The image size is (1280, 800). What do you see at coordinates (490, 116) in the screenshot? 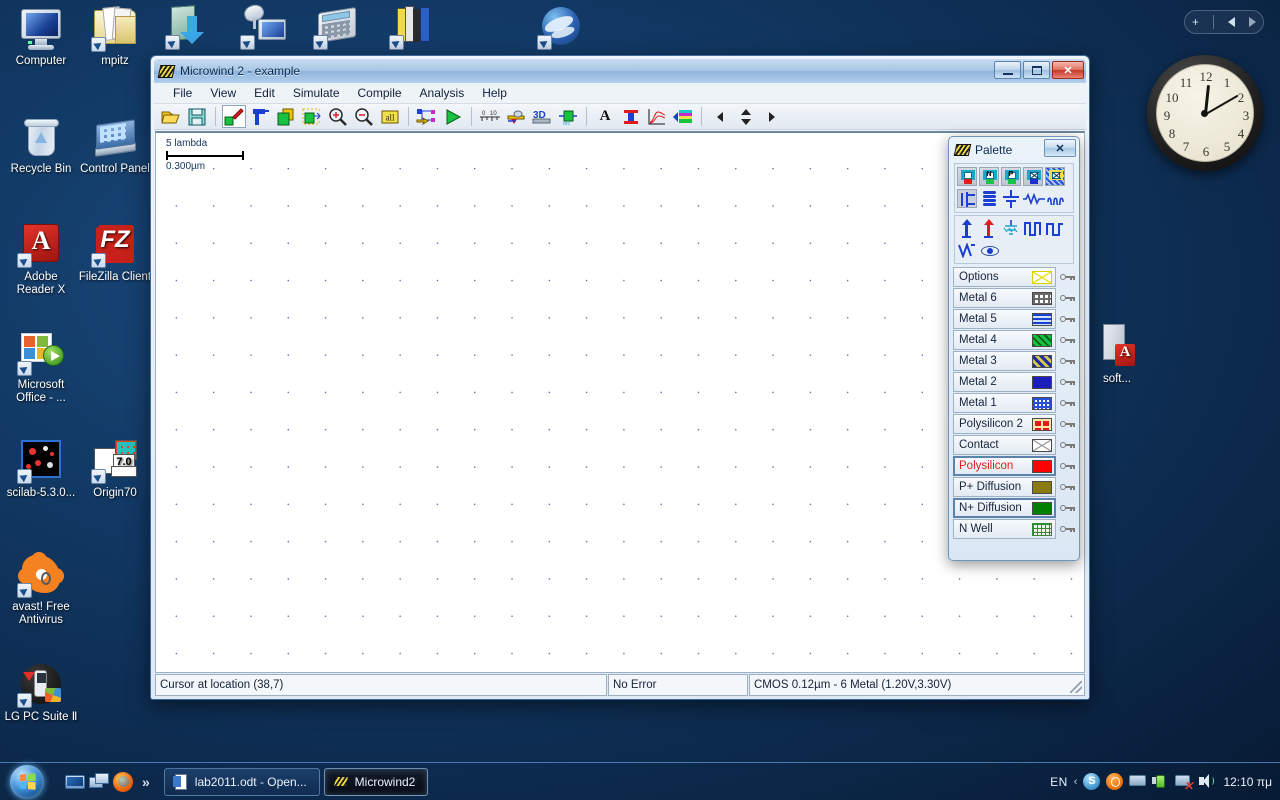
I see `measure-icon: 0 10` at bounding box center [490, 116].